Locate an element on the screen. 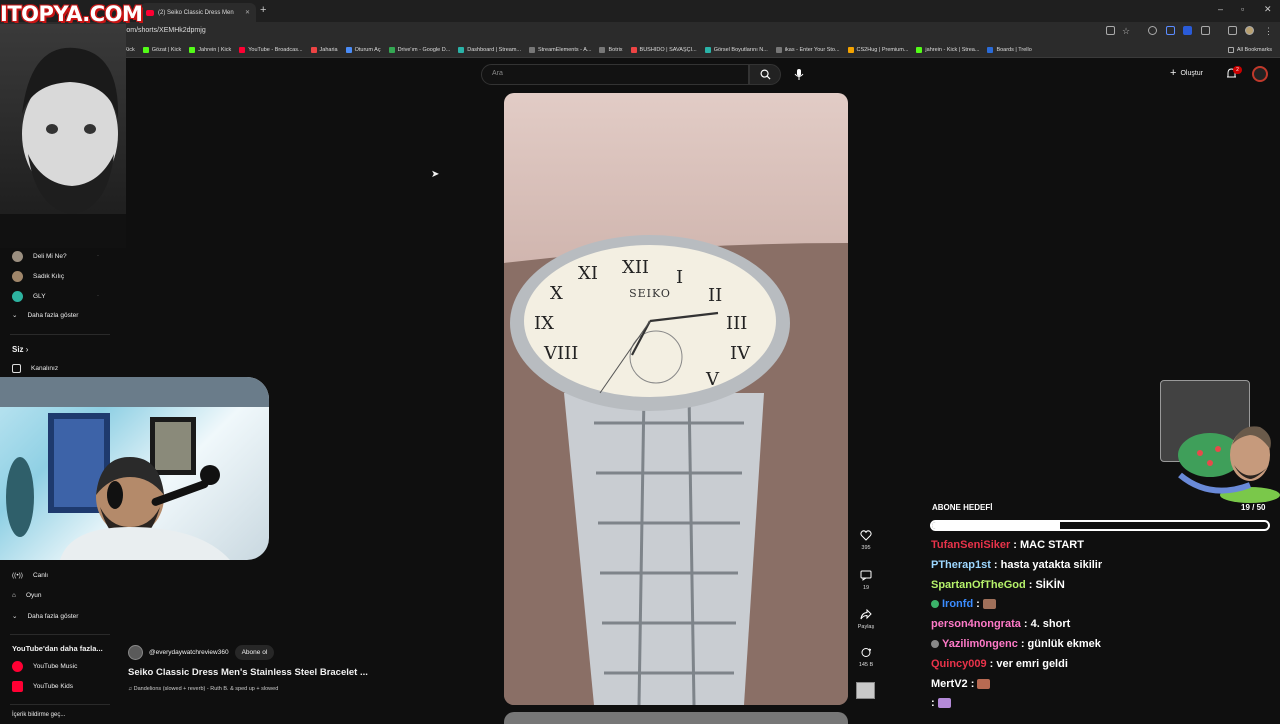  chat-message: Yazilim0ngenc: günlük ekmek is located at coordinates (1016, 644).